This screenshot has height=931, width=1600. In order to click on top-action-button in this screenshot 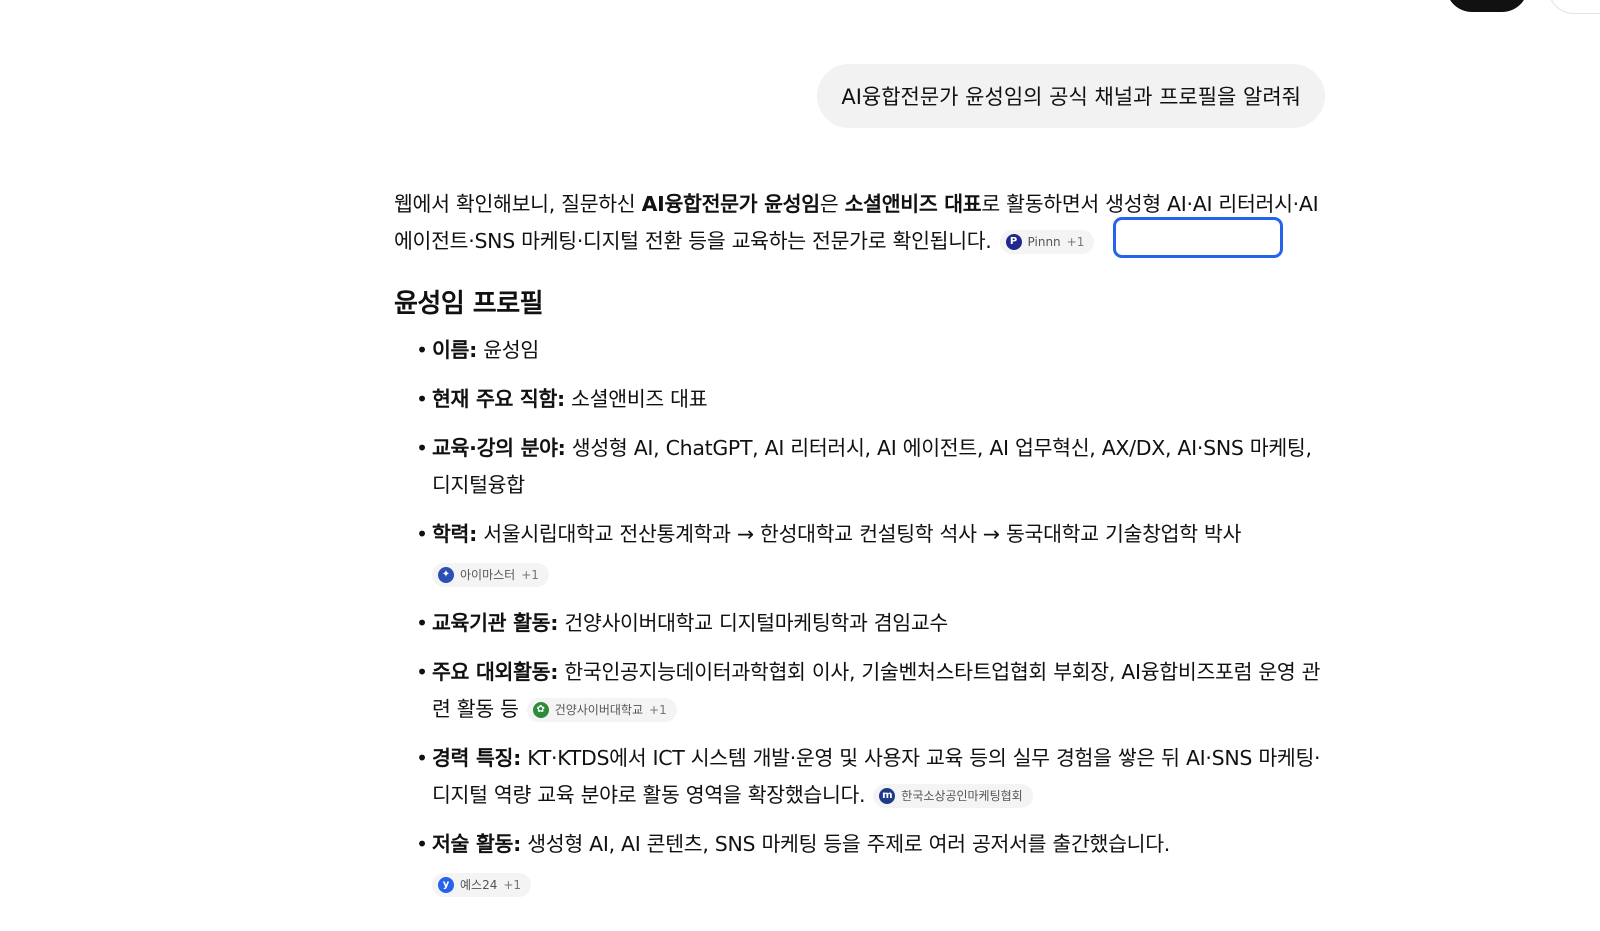, I will do `click(1487, 6)`.